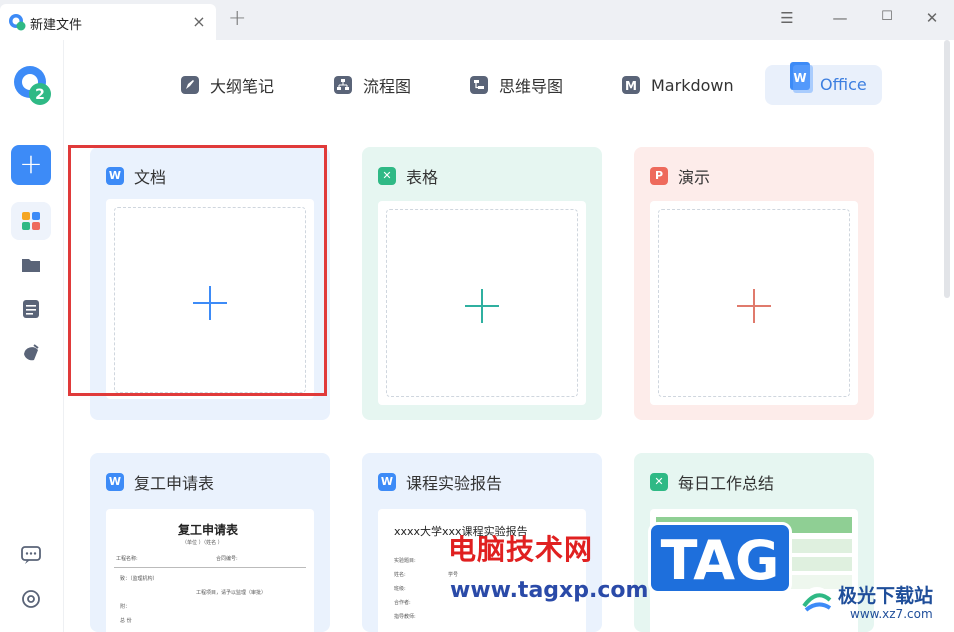  I want to click on card-title: 演示, so click(694, 177).